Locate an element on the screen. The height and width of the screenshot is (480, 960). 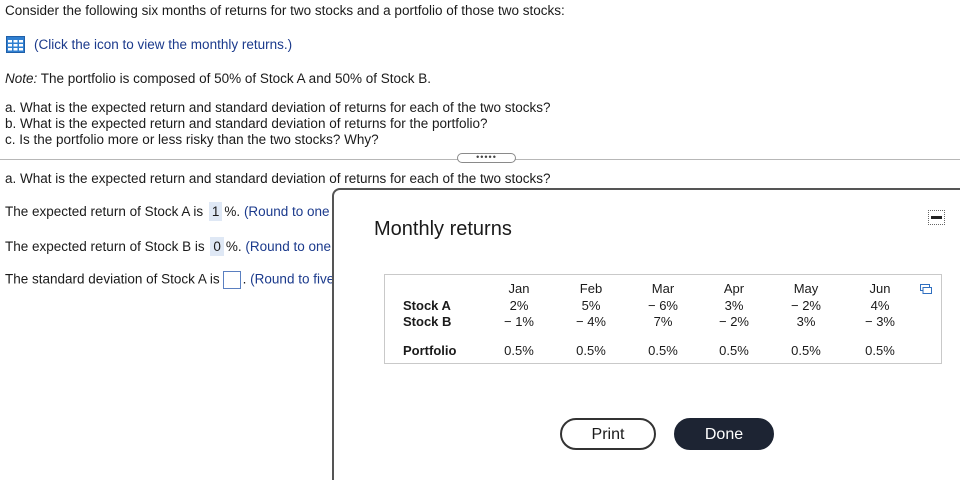
table-grid-icon is located at coordinates (15, 44).